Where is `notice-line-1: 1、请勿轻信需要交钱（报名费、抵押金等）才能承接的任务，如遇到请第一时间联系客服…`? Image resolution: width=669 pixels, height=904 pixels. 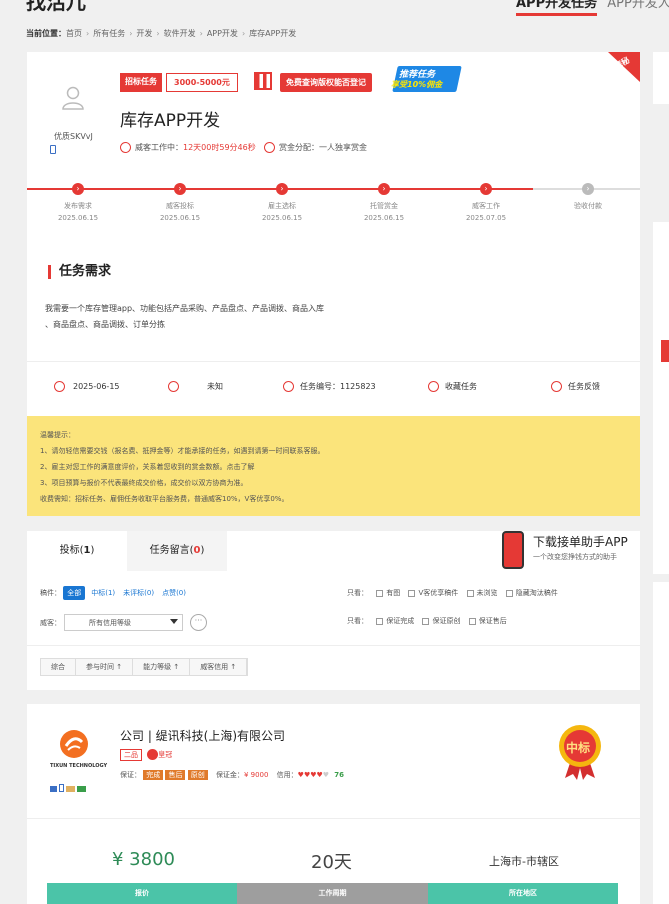 notice-line-1: 1、请勿轻信需要交钱（报名费、抵押金等）才能承接的任务，如遇到请第一时间联系客服… is located at coordinates (182, 451).